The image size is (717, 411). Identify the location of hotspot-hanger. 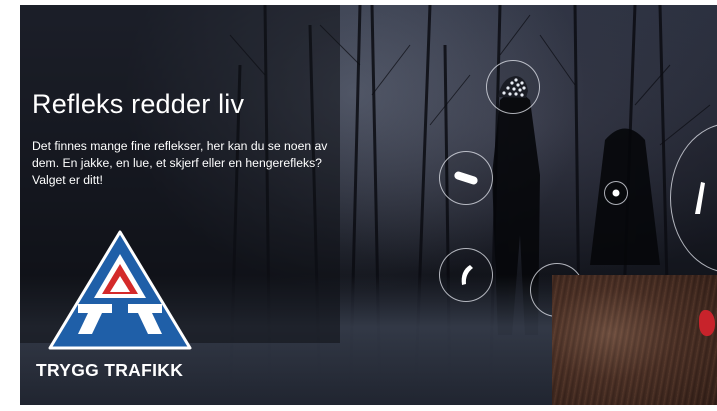
(466, 178).